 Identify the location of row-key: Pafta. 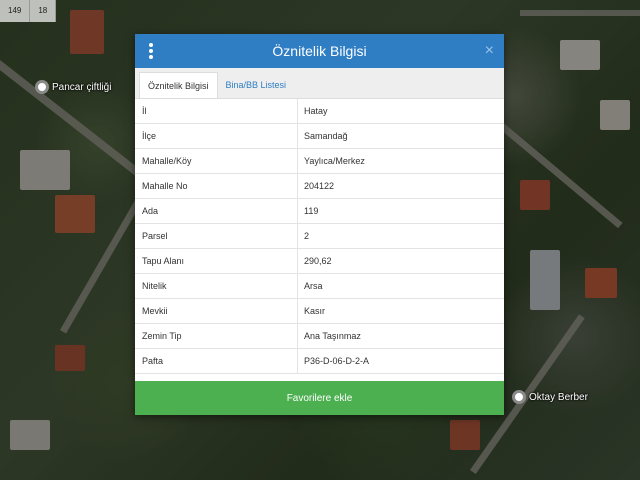
(216, 361).